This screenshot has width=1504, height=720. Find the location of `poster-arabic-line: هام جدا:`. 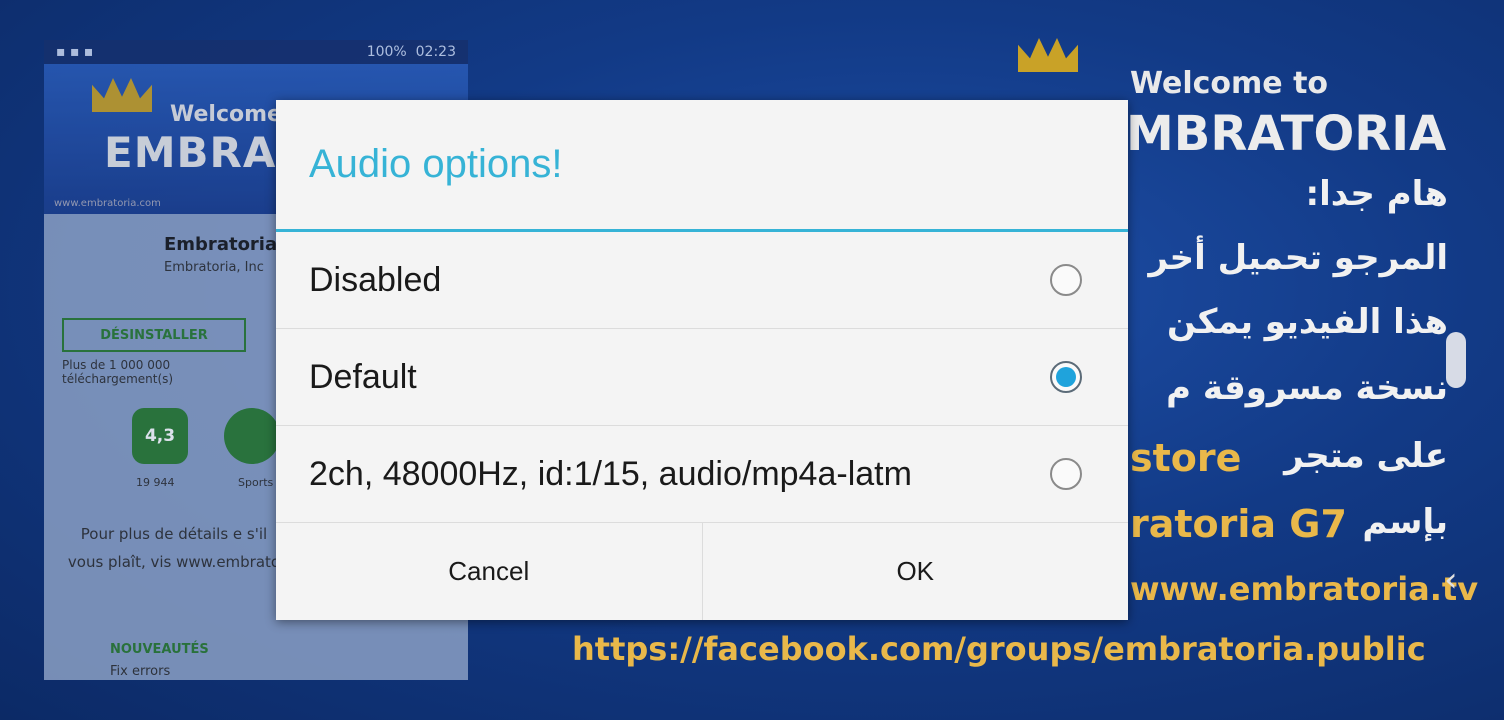

poster-arabic-line: هام جدا: is located at coordinates (1377, 194).